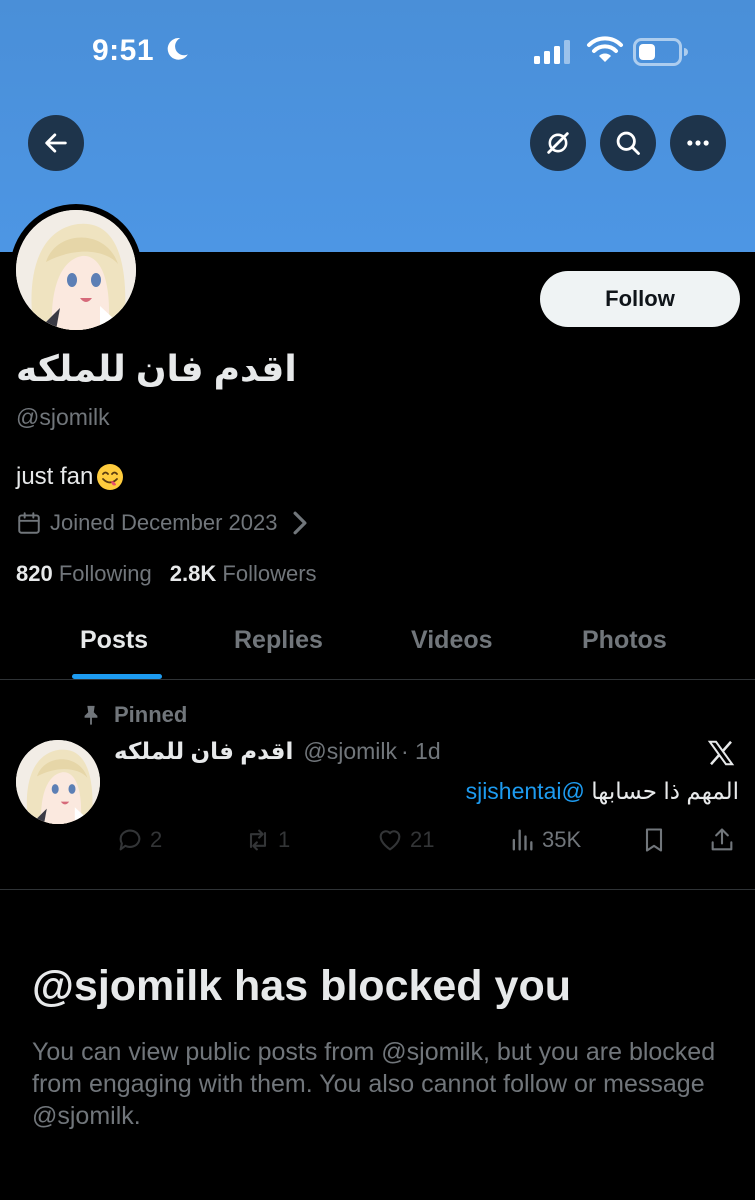 Image resolution: width=755 pixels, height=1200 pixels. I want to click on grok-button, so click(558, 143).